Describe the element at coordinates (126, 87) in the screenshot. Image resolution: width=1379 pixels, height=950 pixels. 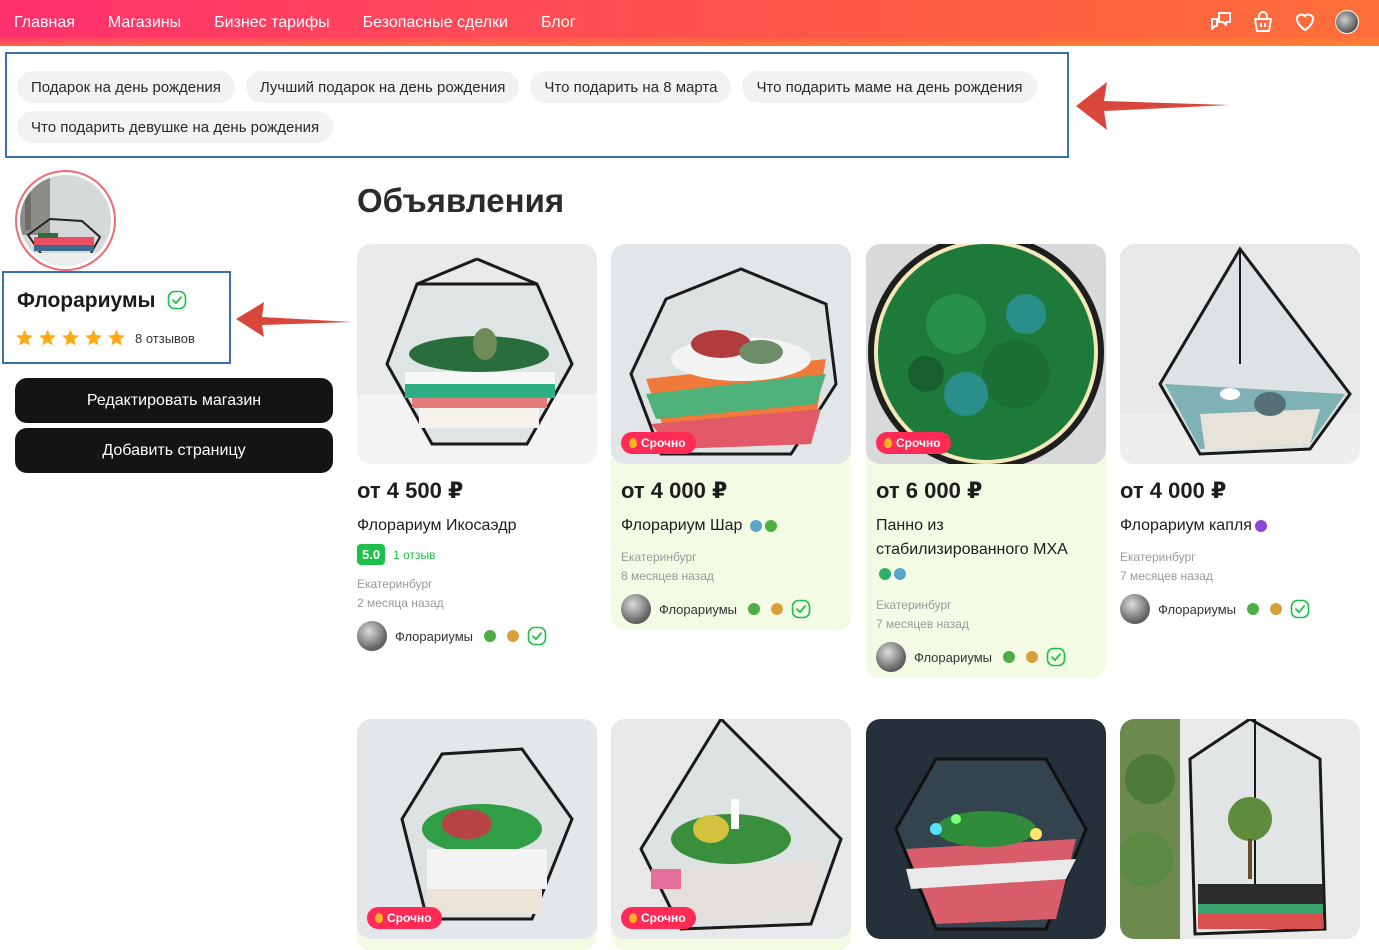
I see `tag-chip: Подарок на день рождения` at that location.